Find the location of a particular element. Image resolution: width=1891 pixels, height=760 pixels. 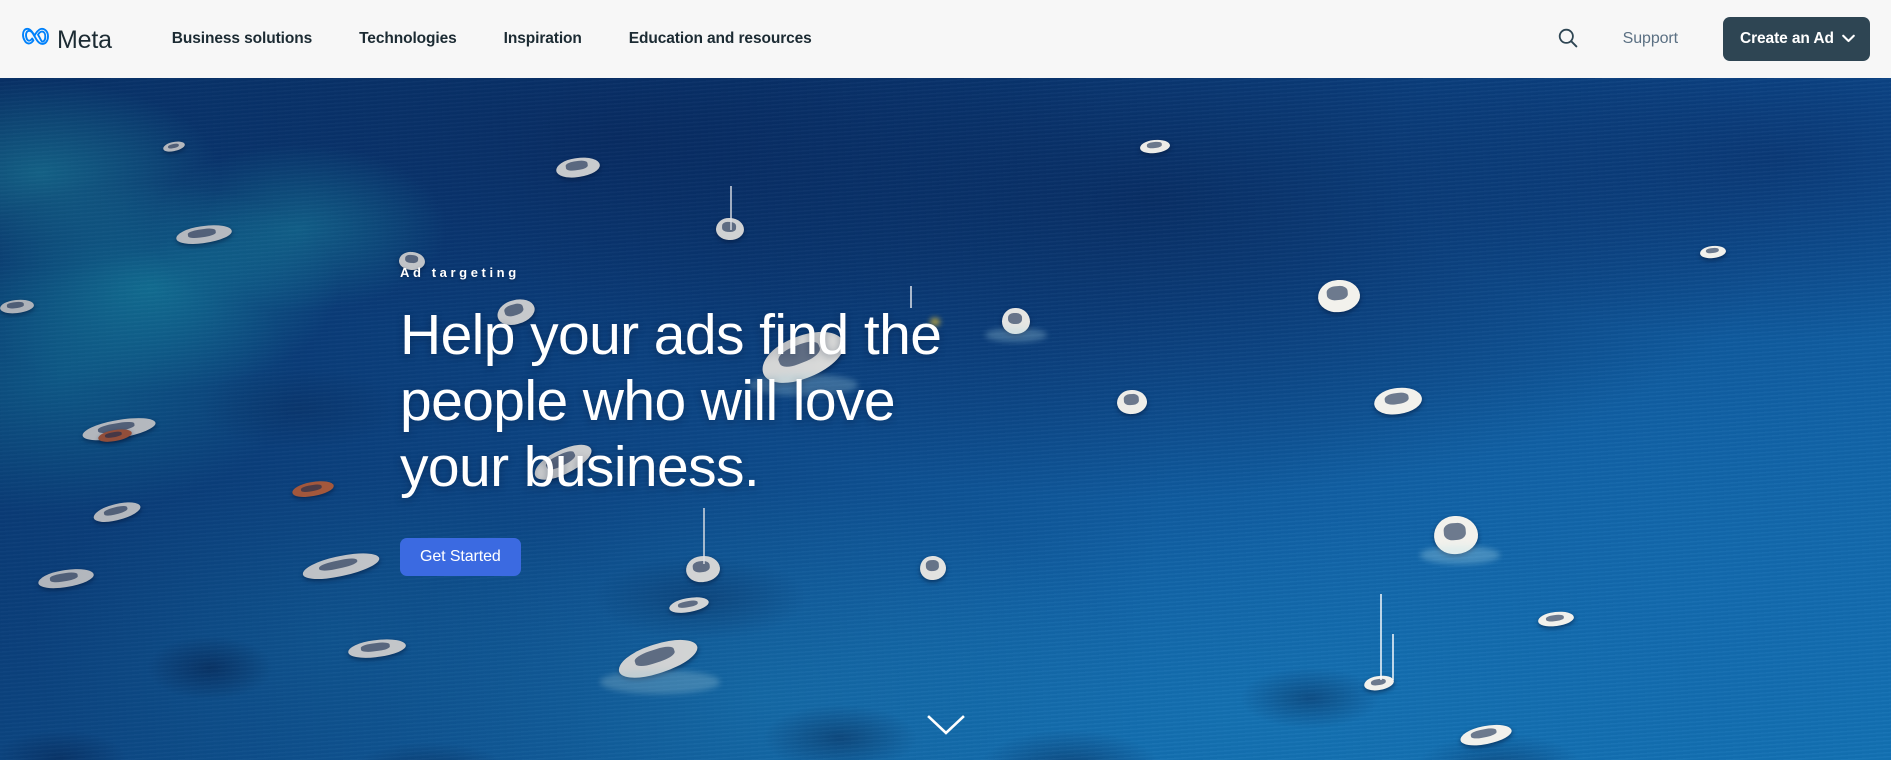

meta-wordmark: Meta is located at coordinates (84, 39).